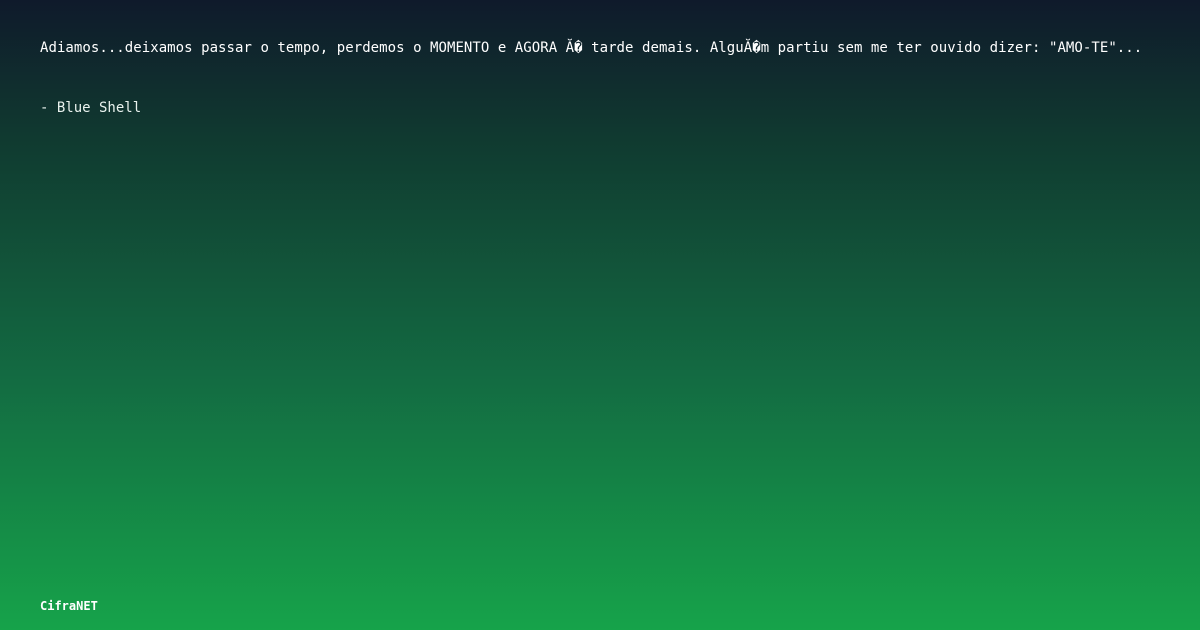  I want to click on quote-author: - Blue Shell, so click(91, 108).